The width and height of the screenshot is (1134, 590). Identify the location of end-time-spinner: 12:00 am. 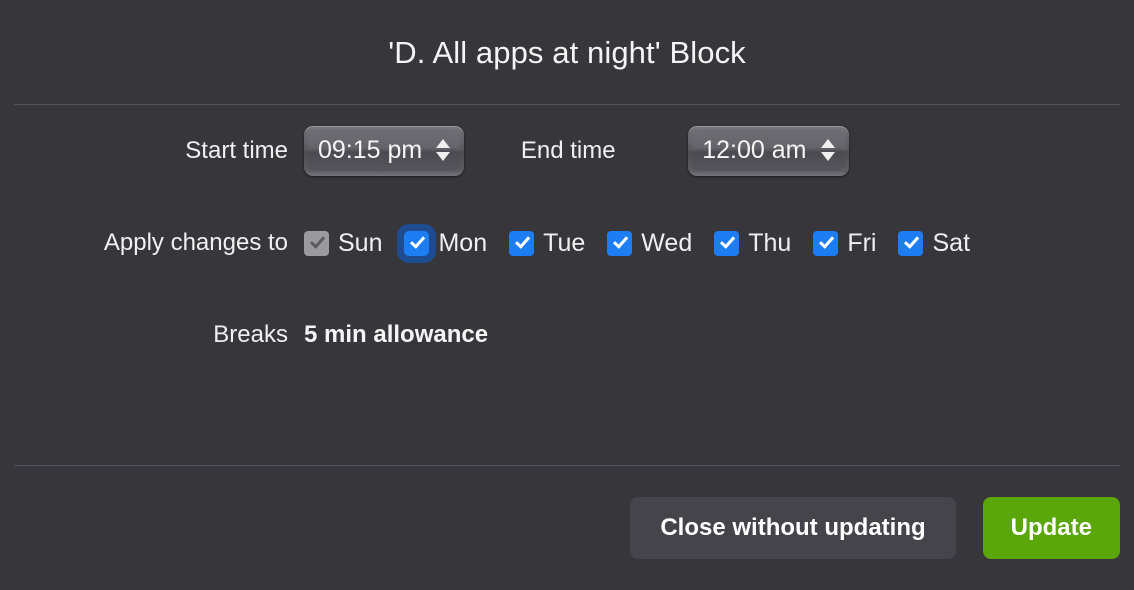
(768, 151).